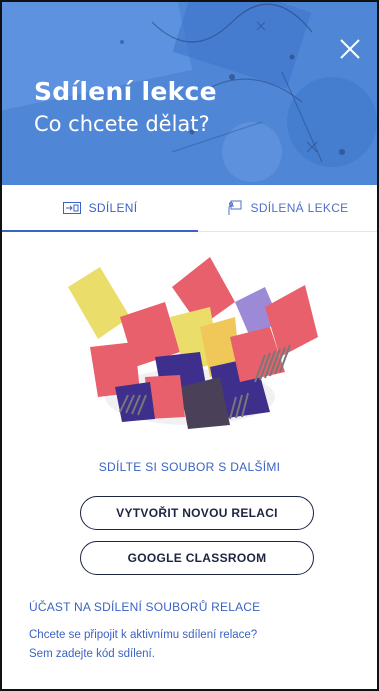  Describe the element at coordinates (197, 558) in the screenshot. I see `google-classroom-button: GOOGLE CLASSROOM` at that location.